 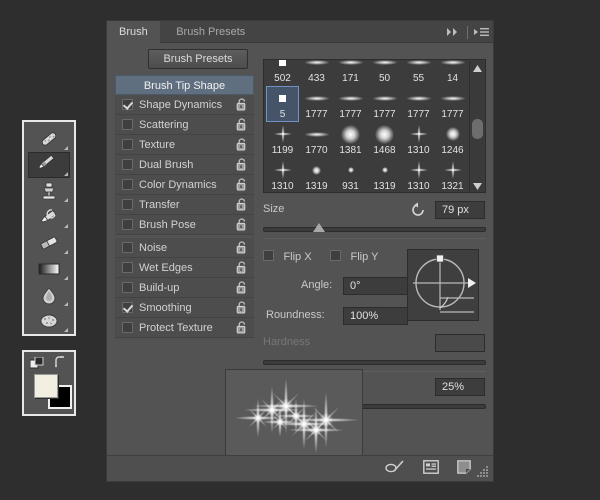 What do you see at coordinates (460, 210) in the screenshot?
I see `size-value: 79 px` at bounding box center [460, 210].